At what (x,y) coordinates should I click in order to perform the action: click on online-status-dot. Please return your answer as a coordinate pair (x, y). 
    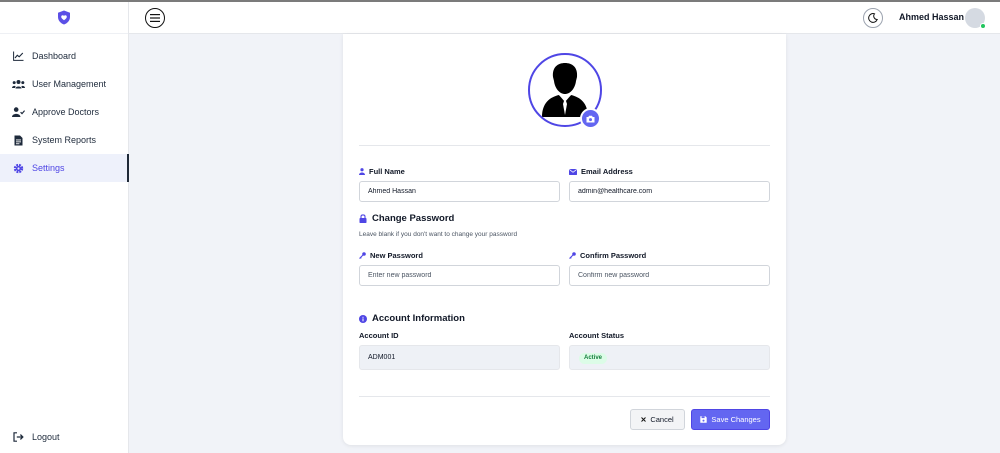
    Looking at the image, I should click on (983, 26).